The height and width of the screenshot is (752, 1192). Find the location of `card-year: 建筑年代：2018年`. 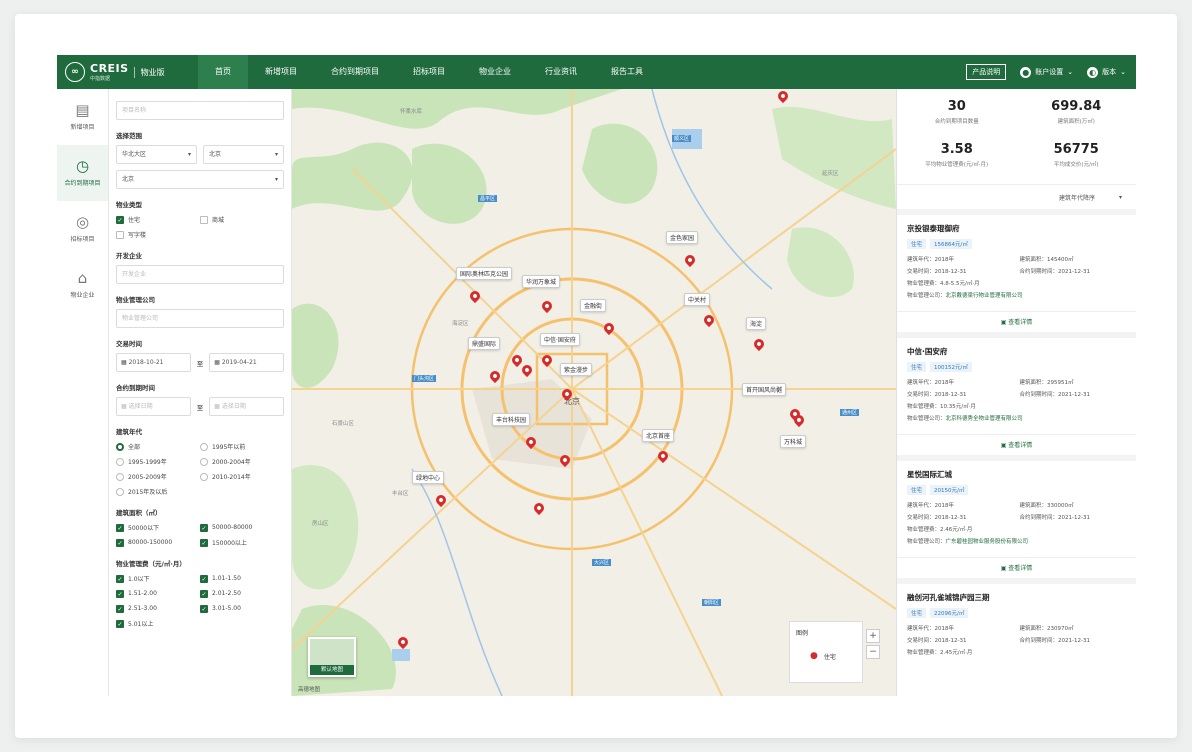

card-year: 建筑年代：2018年 is located at coordinates (931, 629).